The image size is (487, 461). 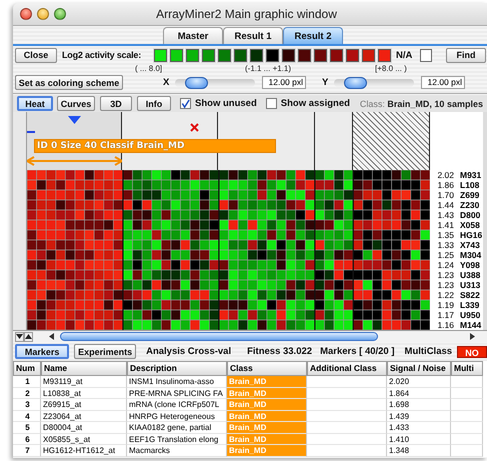 I want to click on table-cell: 3, so click(x=27, y=404).